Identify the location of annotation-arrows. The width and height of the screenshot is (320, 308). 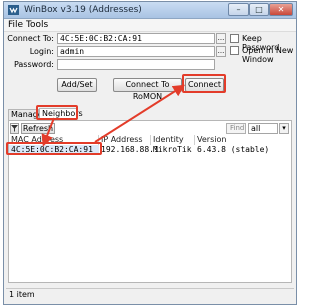
(113, 115).